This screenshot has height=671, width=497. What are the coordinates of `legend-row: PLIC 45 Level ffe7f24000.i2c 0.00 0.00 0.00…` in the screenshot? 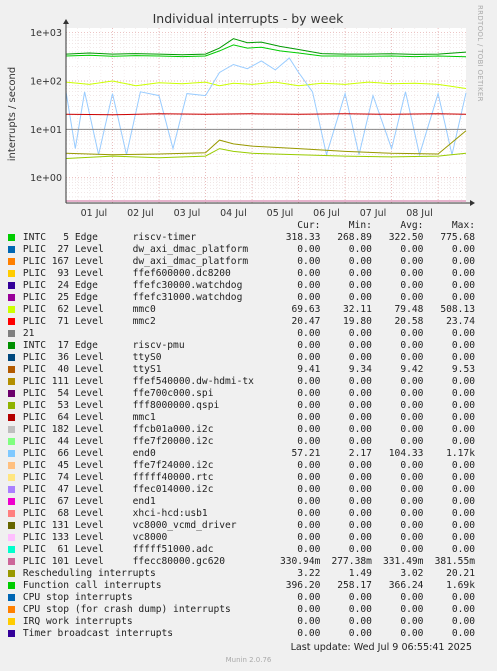 It's located at (248, 466).